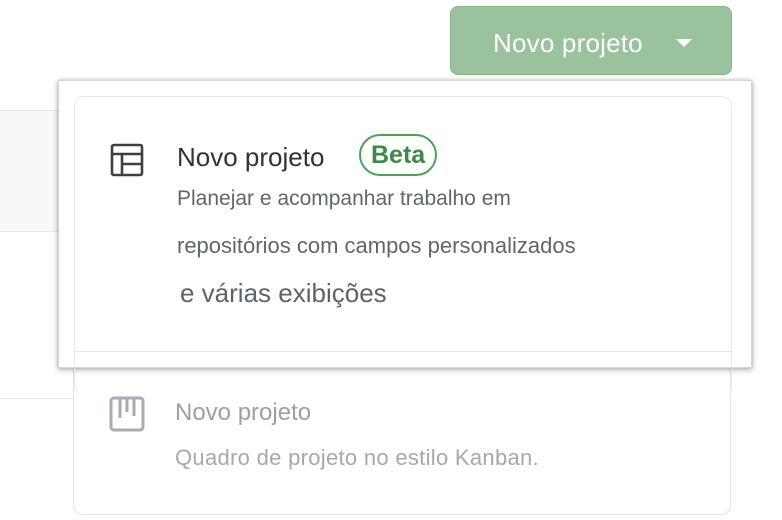 The height and width of the screenshot is (520, 782). Describe the element at coordinates (568, 43) in the screenshot. I see `new-project-button-label: Novo projeto` at that location.